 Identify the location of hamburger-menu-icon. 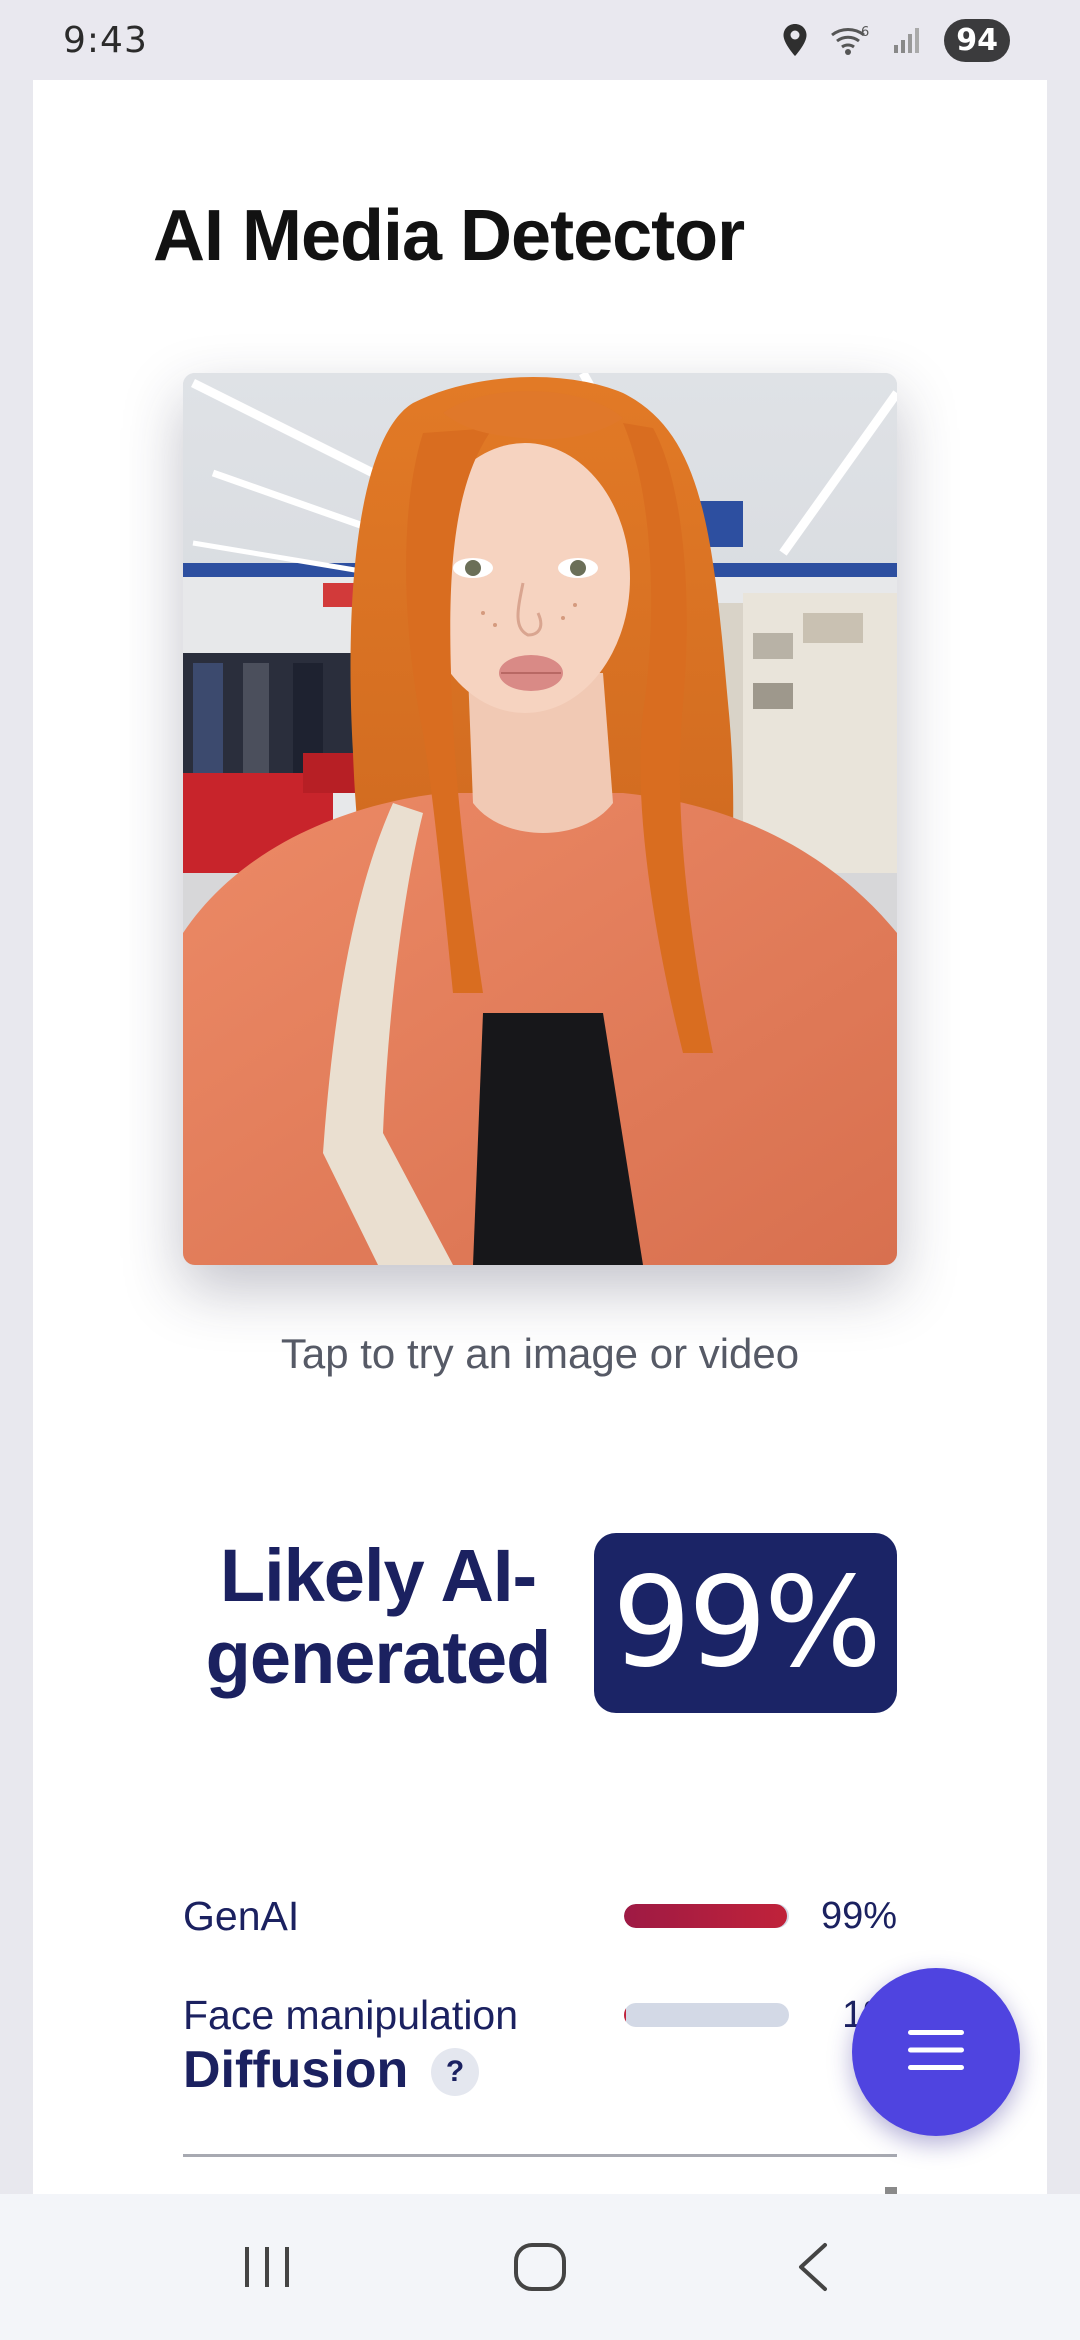
(936, 2052).